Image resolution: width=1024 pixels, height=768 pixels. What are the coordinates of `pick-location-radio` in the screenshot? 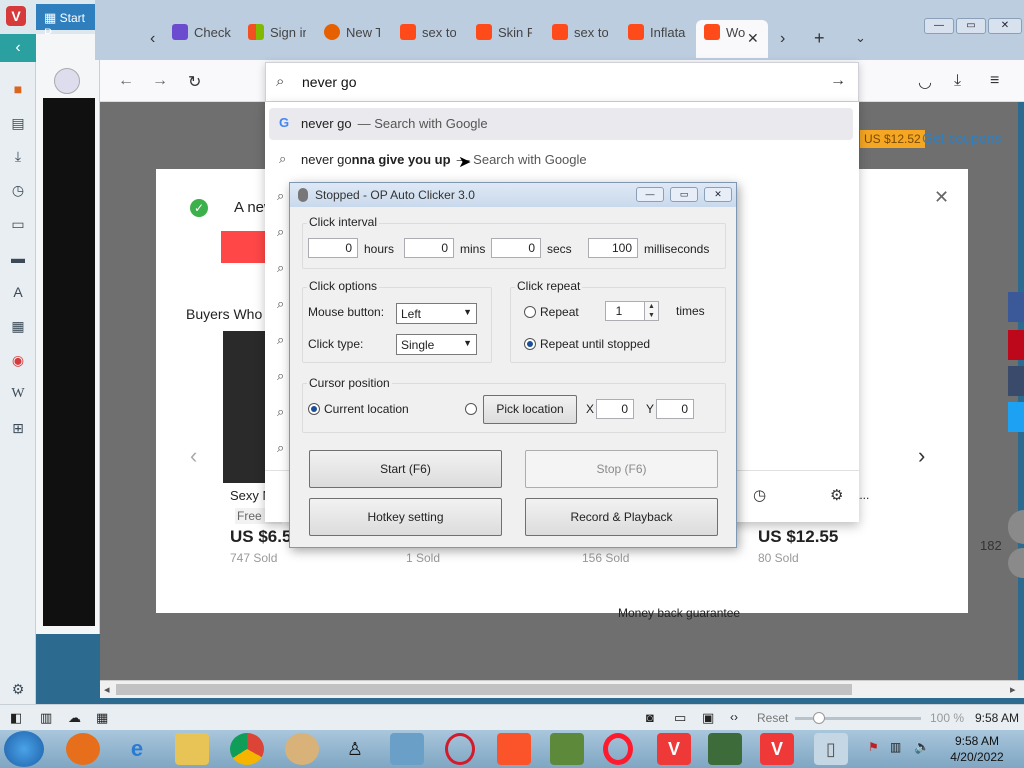 It's located at (471, 409).